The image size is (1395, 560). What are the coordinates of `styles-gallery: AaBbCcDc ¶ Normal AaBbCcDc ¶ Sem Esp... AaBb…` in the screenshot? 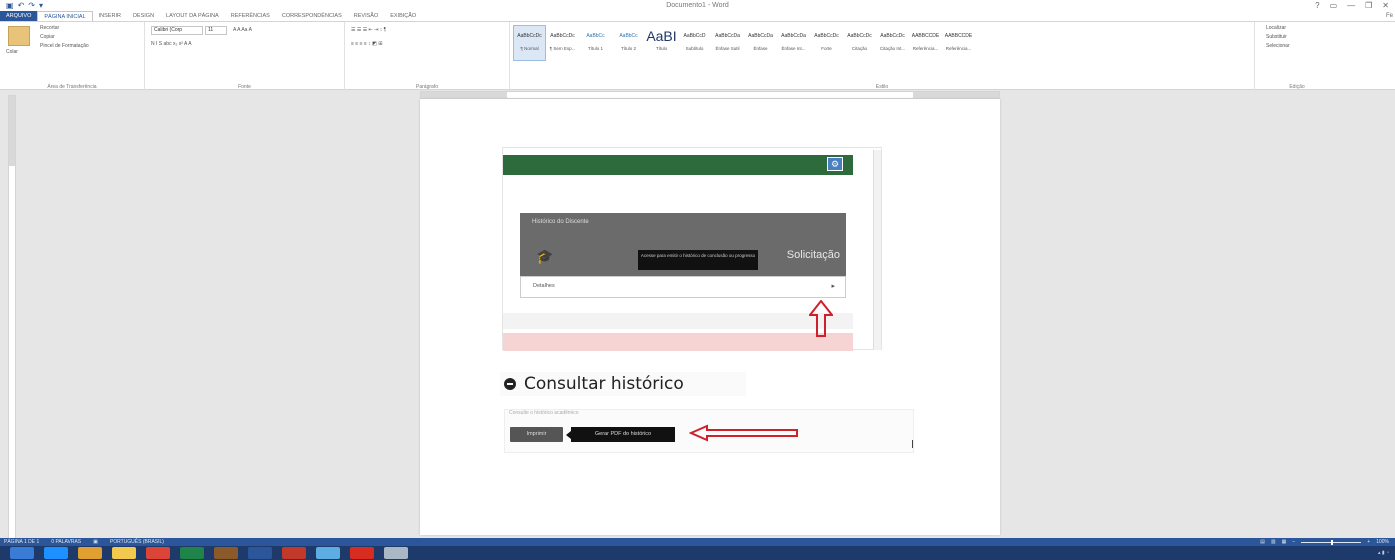 It's located at (744, 43).